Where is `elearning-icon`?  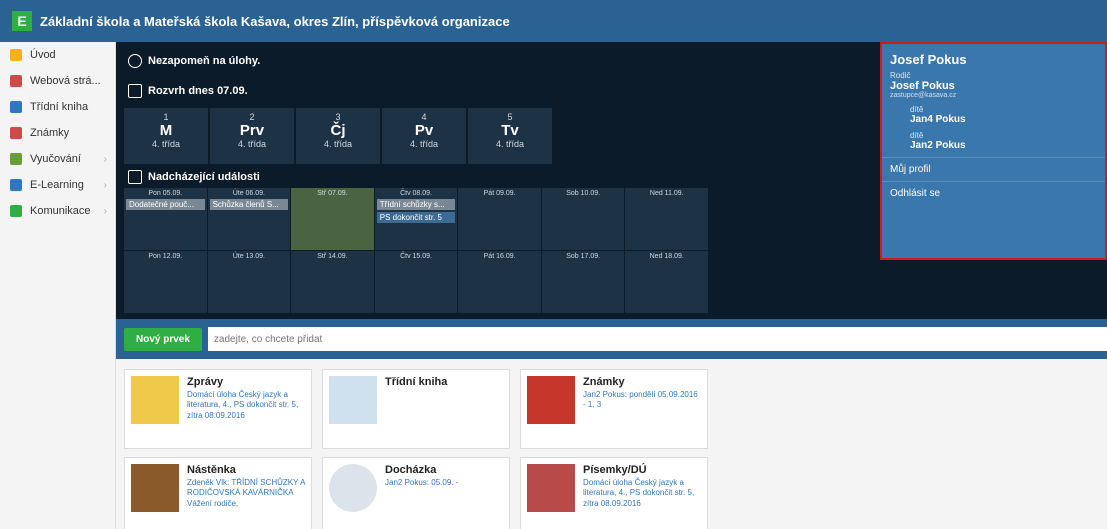 elearning-icon is located at coordinates (16, 185).